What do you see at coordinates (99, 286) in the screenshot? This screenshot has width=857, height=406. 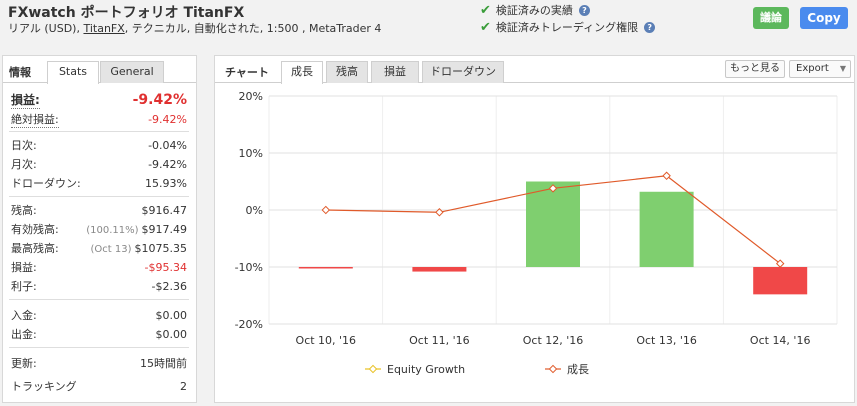 I see `stat-row-interest: 利子: -$2.36` at bounding box center [99, 286].